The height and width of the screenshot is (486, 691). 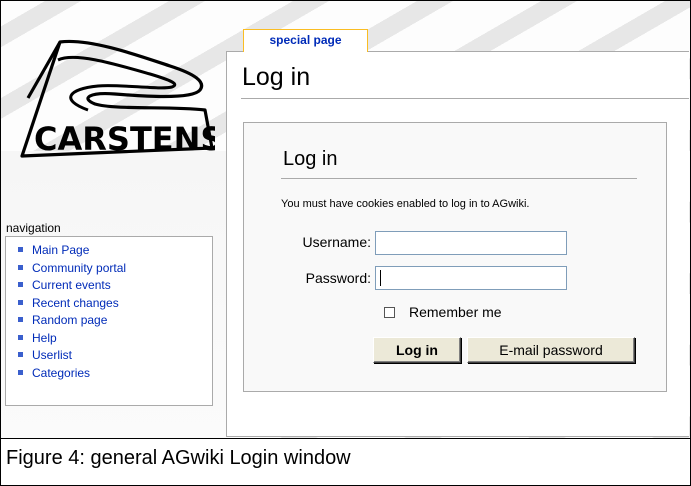 I want to click on password-label: Password:, so click(x=338, y=278).